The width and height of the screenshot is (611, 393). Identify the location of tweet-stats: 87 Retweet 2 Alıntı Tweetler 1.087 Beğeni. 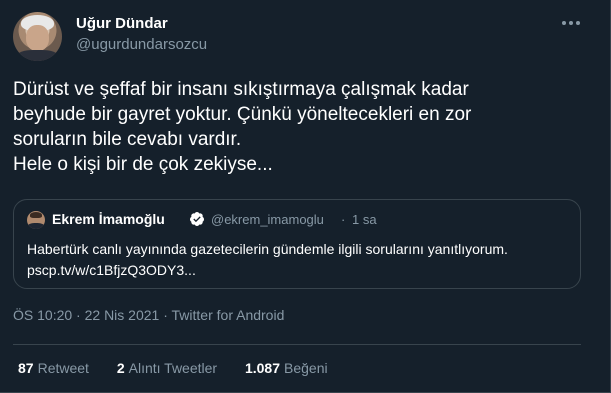
(185, 368).